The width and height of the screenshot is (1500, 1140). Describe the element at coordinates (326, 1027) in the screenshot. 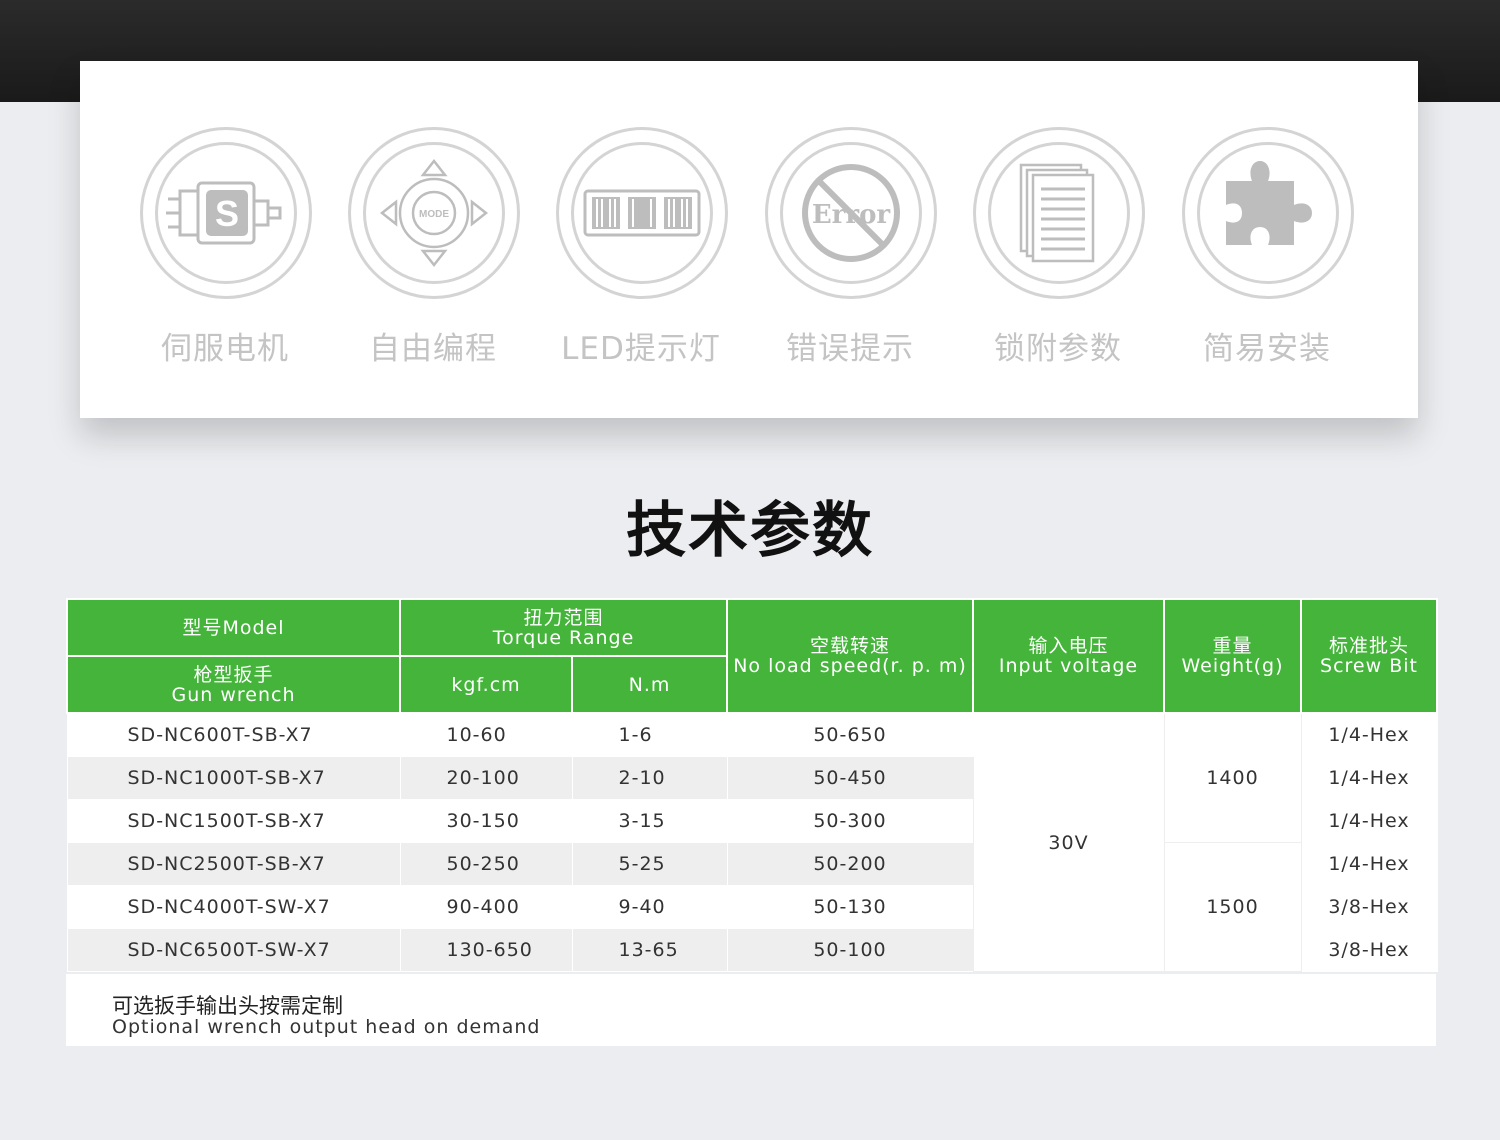

I see `footnote-en: Optional wrench output head on demand` at that location.